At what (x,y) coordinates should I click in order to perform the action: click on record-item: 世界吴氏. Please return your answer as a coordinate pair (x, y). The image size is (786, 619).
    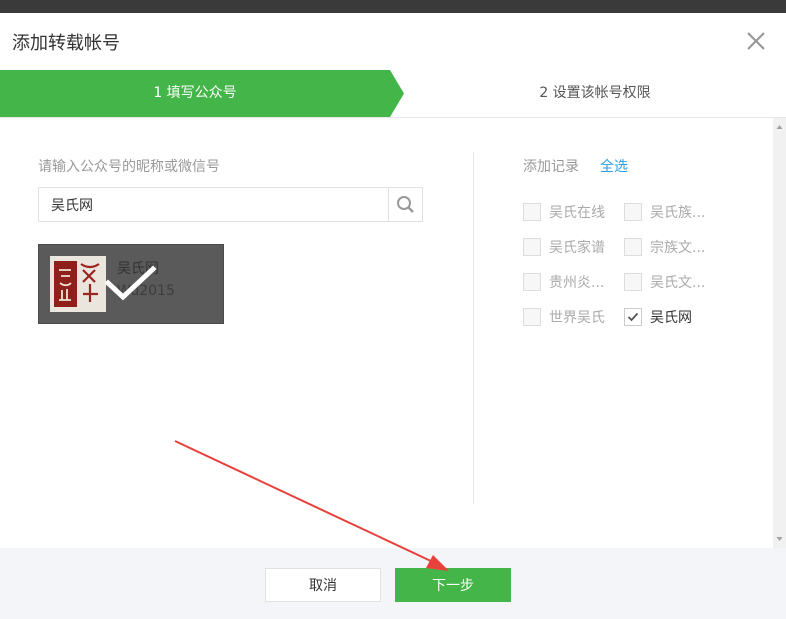
    Looking at the image, I should click on (573, 317).